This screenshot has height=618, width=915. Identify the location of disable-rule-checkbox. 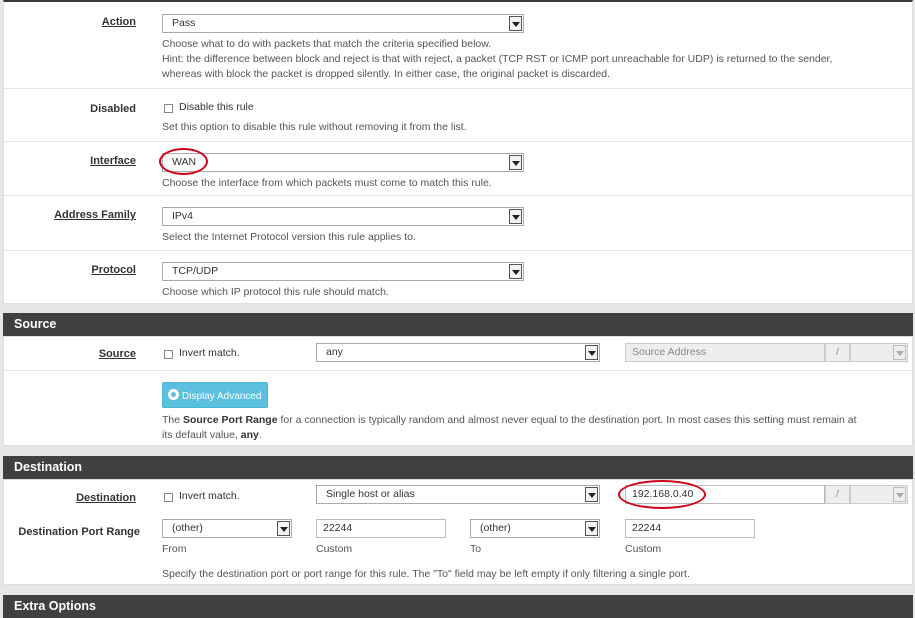
(168, 108).